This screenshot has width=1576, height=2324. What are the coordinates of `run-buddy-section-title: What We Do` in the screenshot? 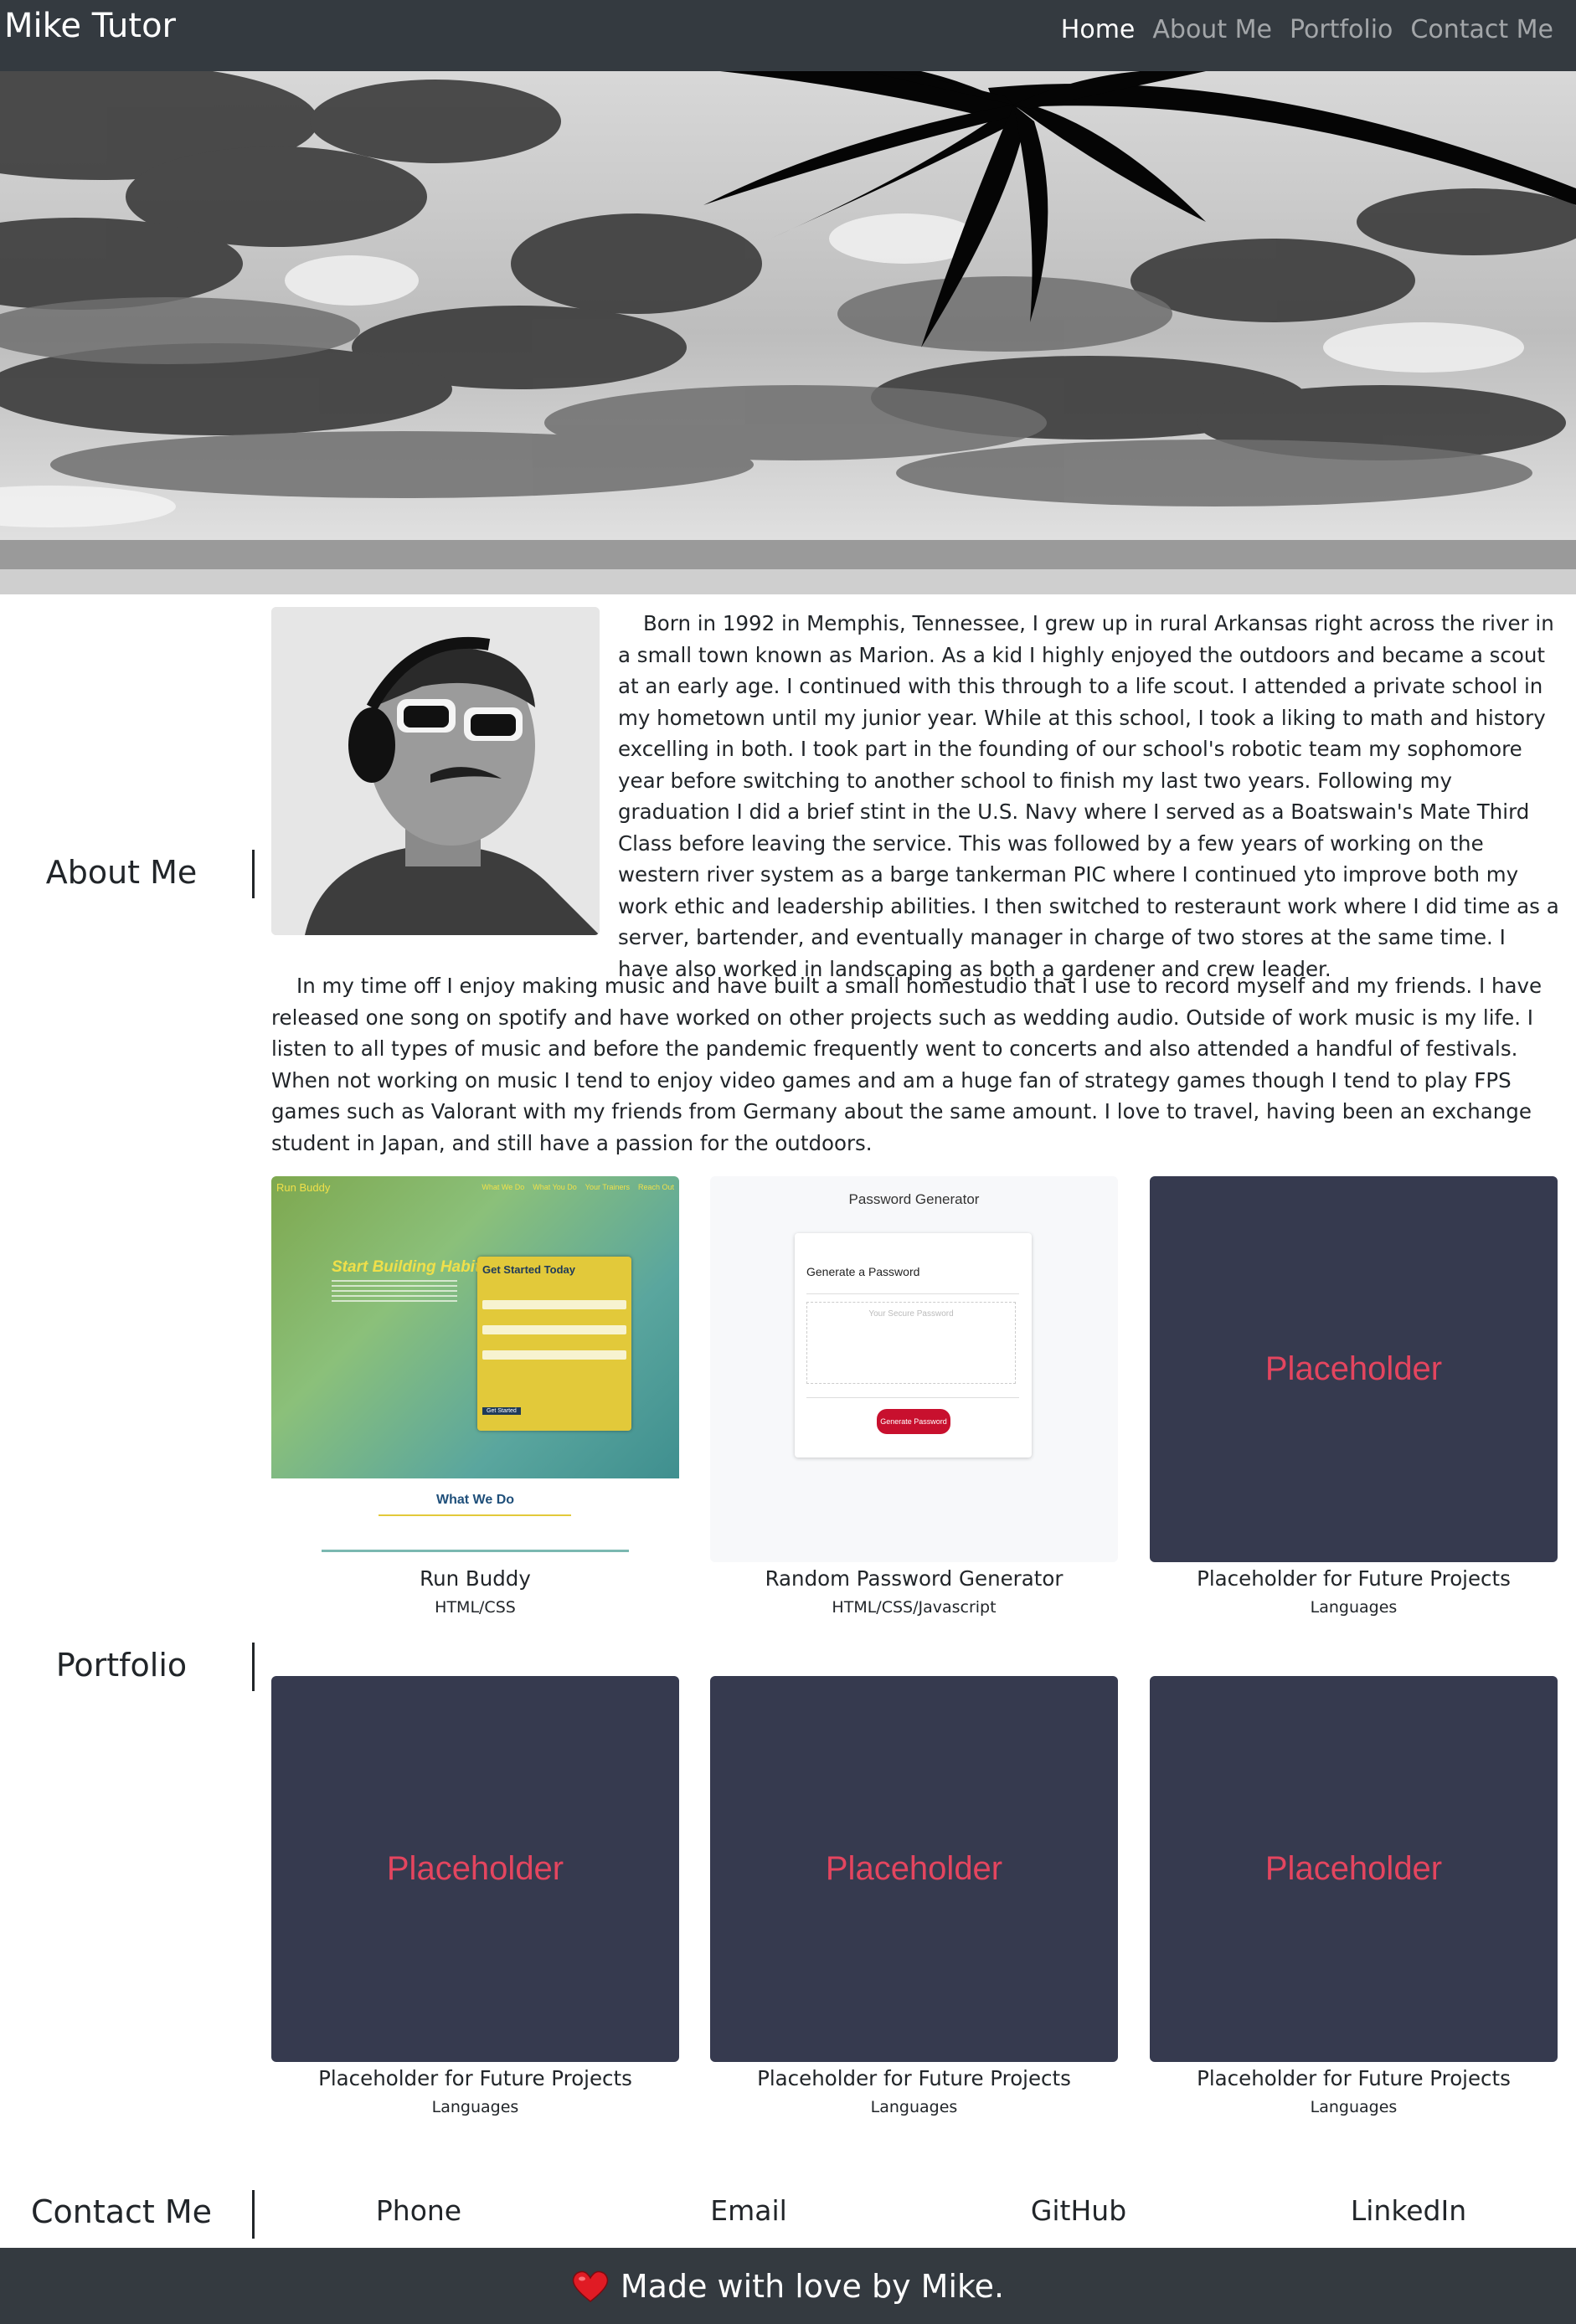 It's located at (475, 1500).